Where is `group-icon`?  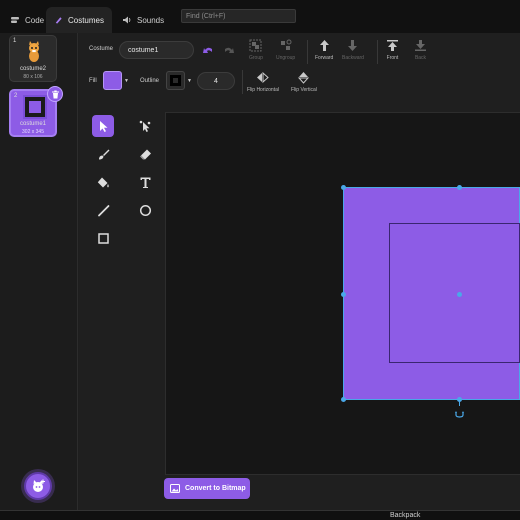 group-icon is located at coordinates (255, 45).